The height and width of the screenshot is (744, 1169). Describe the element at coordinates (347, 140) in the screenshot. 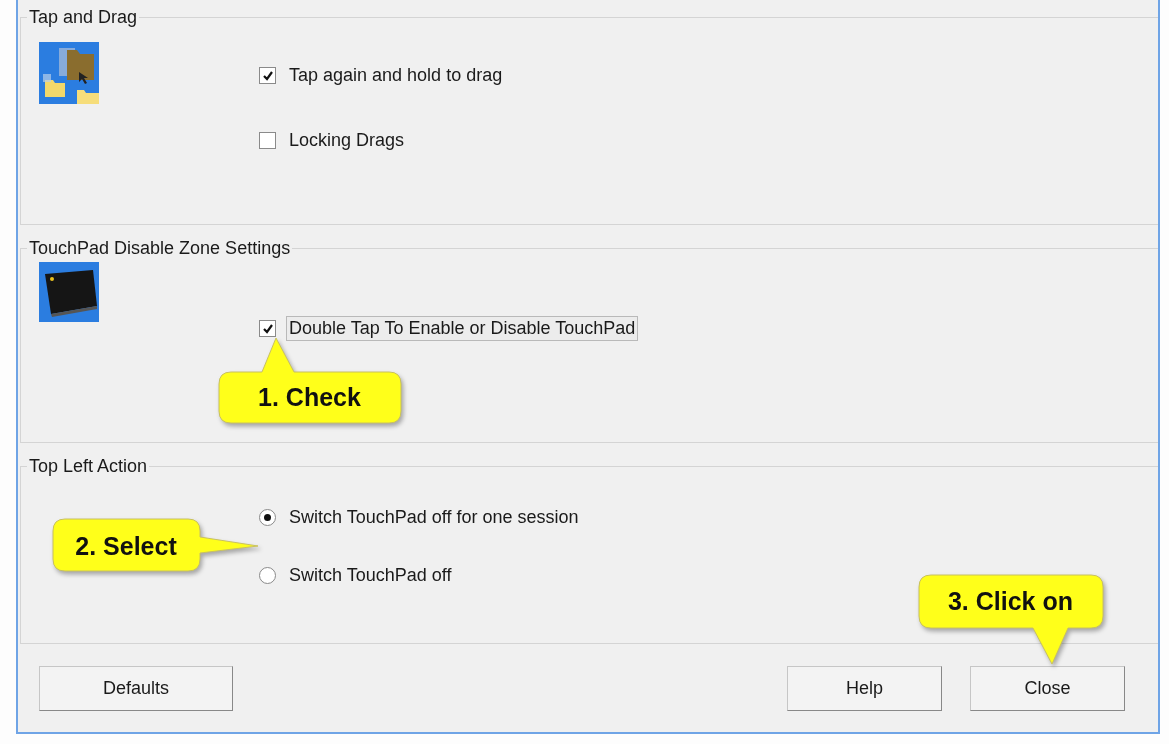

I see `checkbox-label: Locking Drags` at that location.